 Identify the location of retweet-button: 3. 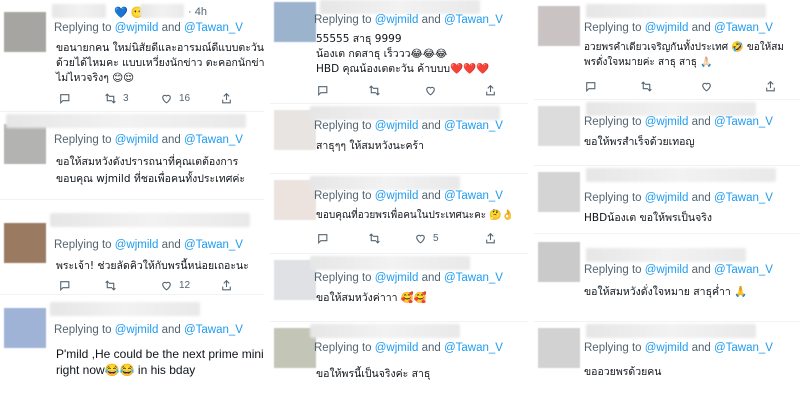
(116, 98).